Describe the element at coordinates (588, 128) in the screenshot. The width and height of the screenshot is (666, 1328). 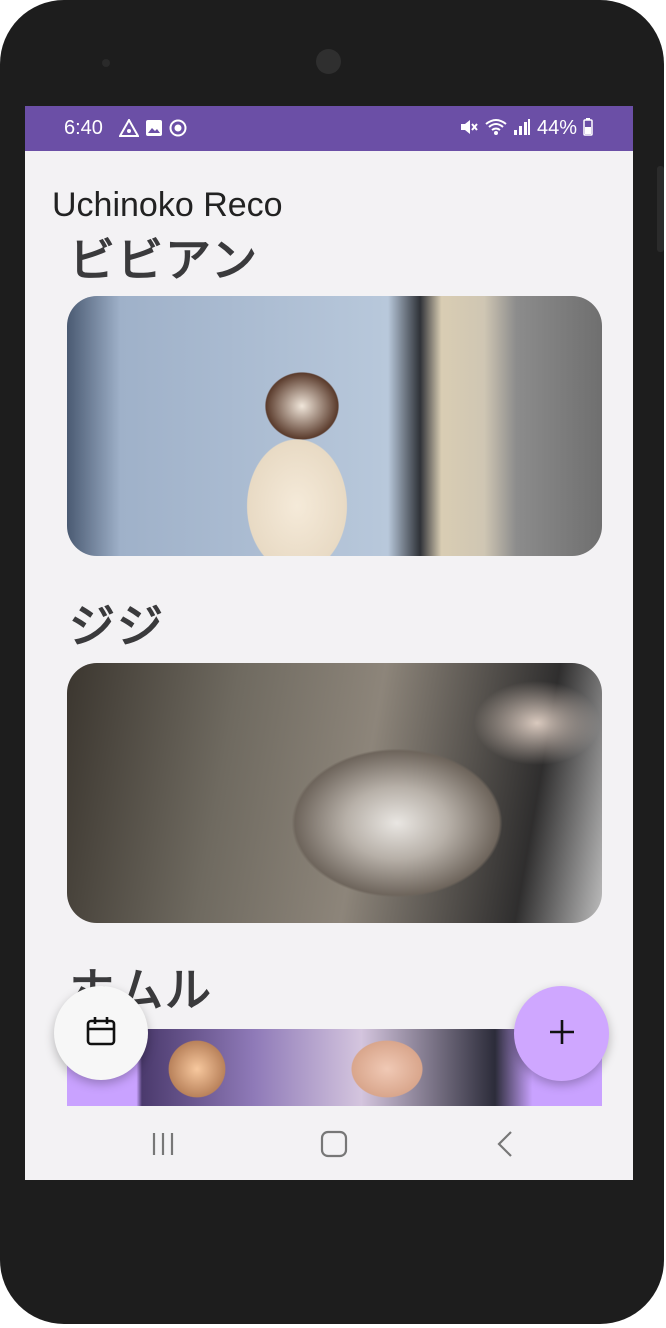
I see `battery-icon` at that location.